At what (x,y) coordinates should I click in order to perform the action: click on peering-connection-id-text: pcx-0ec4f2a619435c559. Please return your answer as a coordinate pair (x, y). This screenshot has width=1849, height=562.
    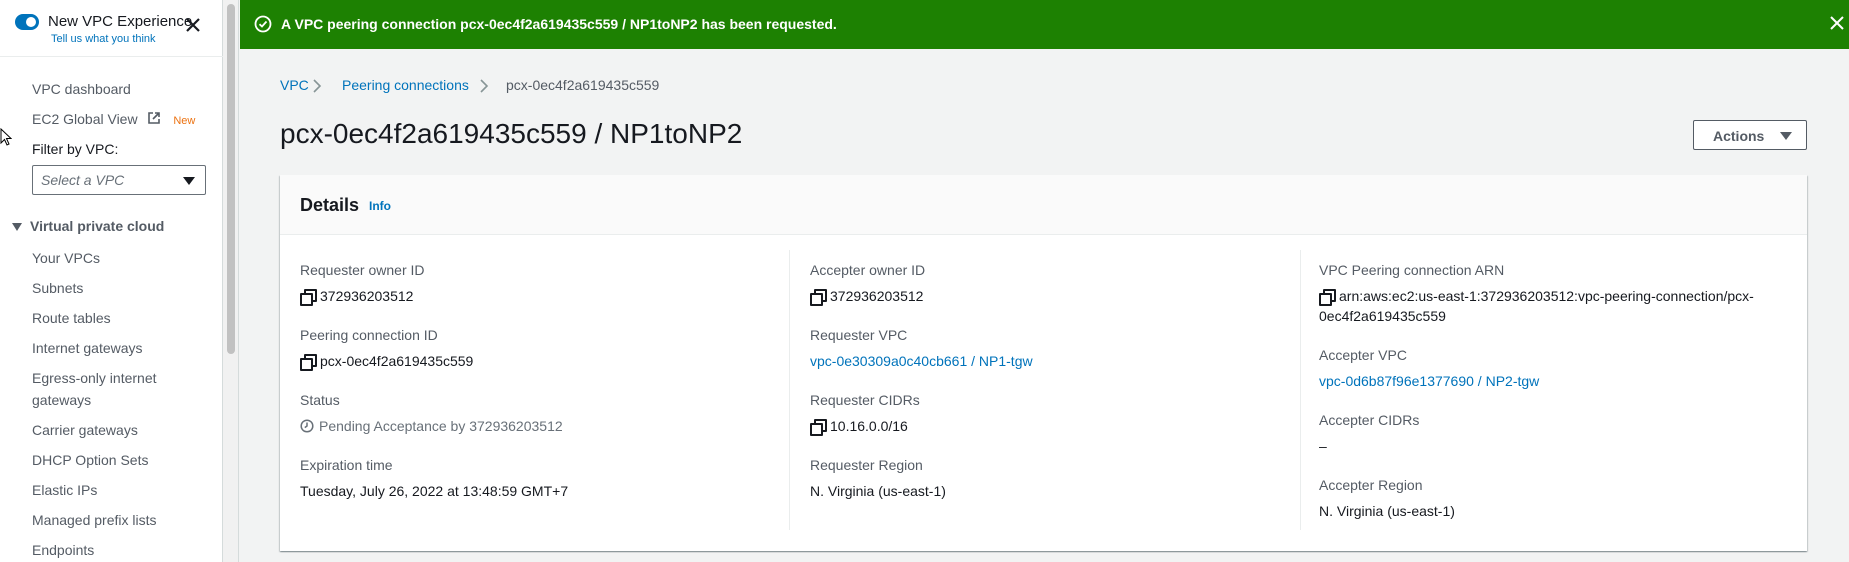
    Looking at the image, I should click on (397, 361).